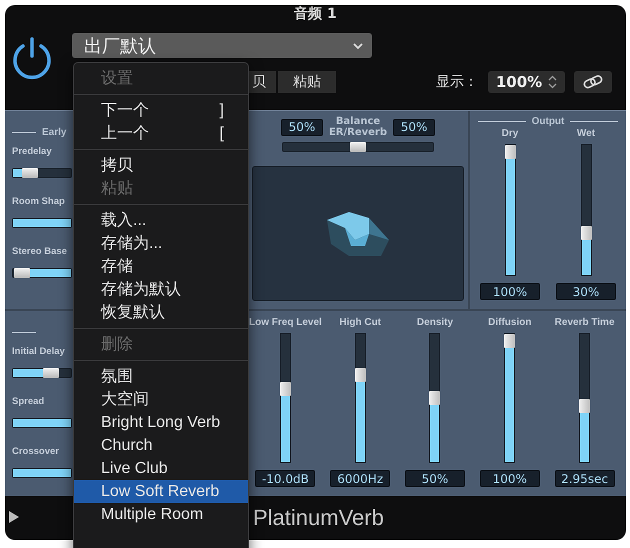 The height and width of the screenshot is (548, 630). Describe the element at coordinates (161, 491) in the screenshot. I see `menu-item: Low Soft Reverb` at that location.